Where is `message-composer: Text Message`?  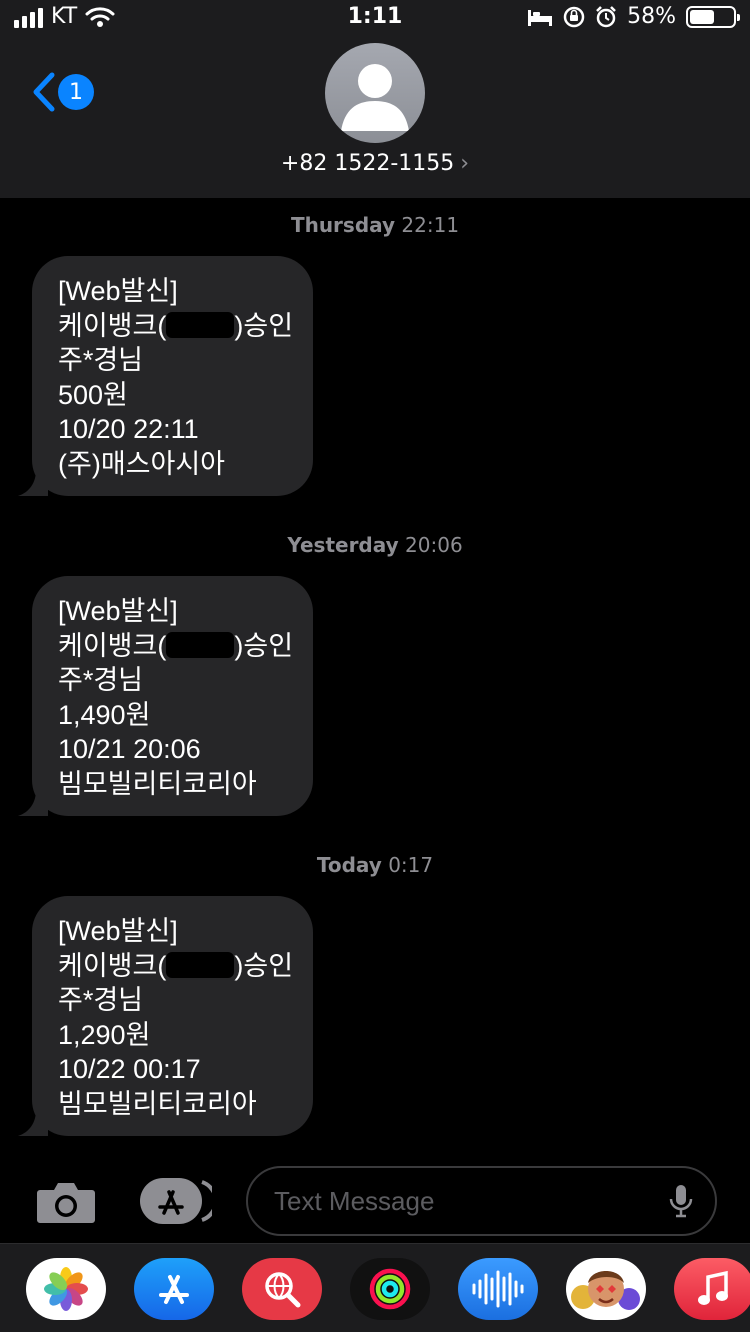
message-composer: Text Message is located at coordinates (375, 1201).